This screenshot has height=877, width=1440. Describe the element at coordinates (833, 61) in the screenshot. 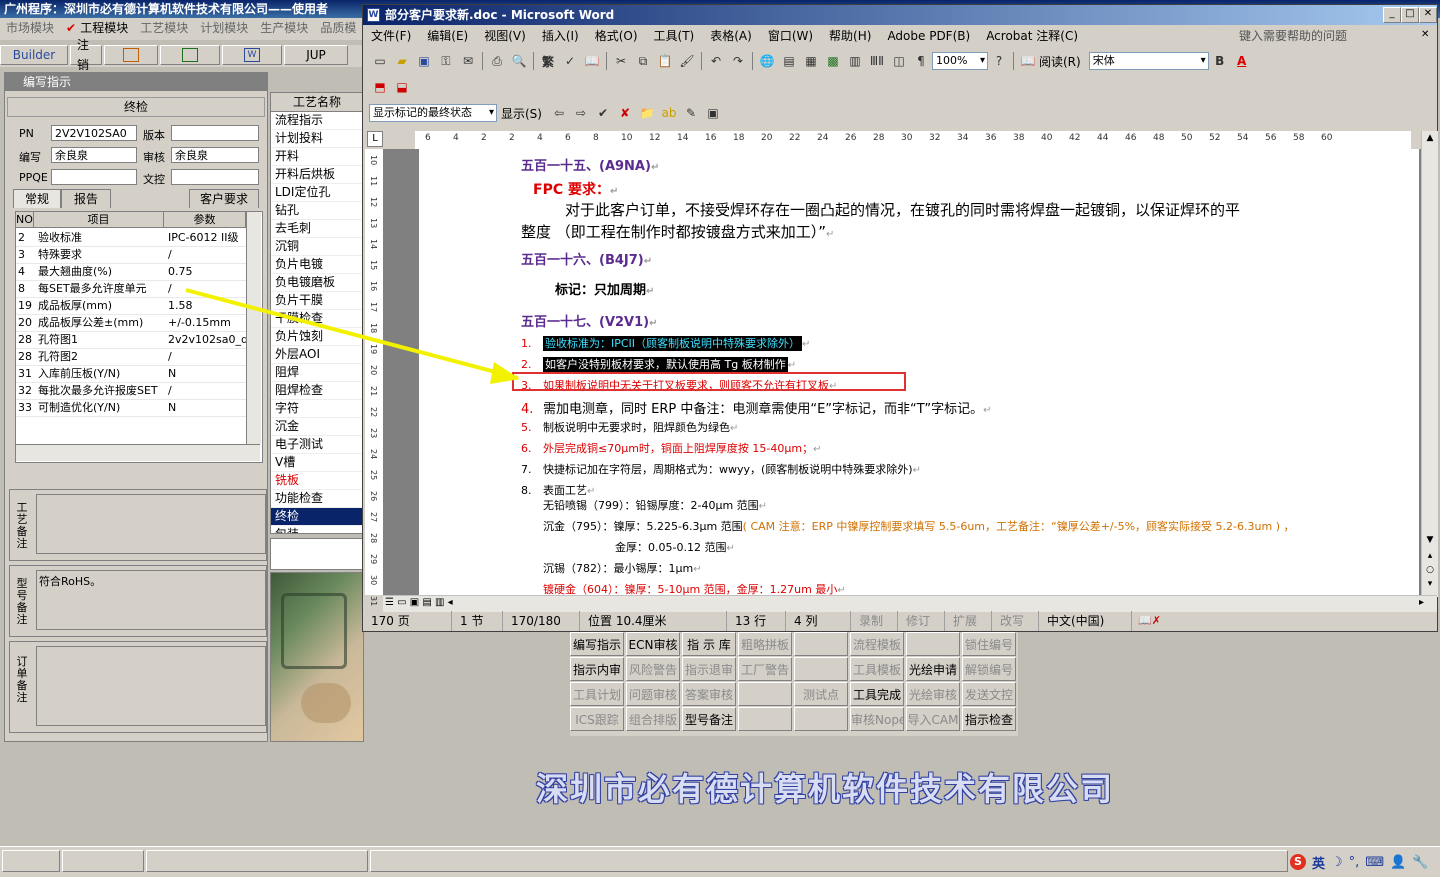

I see `insert-excel-icon: ▩` at that location.